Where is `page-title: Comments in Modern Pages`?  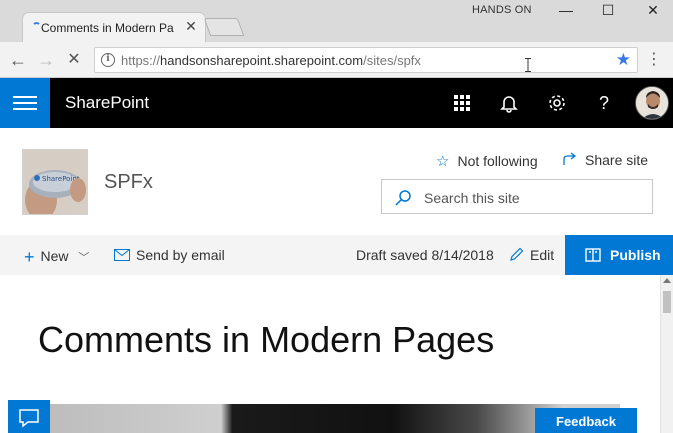
page-title: Comments in Modern Pages is located at coordinates (266, 340).